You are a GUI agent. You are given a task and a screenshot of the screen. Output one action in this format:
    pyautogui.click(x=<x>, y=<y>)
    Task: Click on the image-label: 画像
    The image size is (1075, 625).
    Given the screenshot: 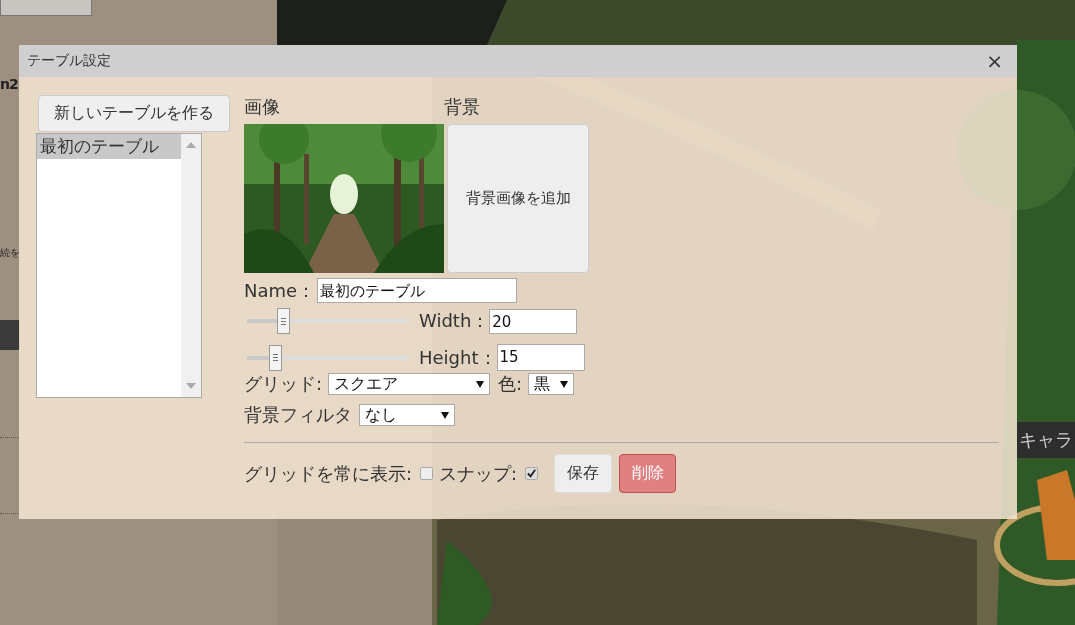 What is the action you would take?
    pyautogui.click(x=262, y=107)
    